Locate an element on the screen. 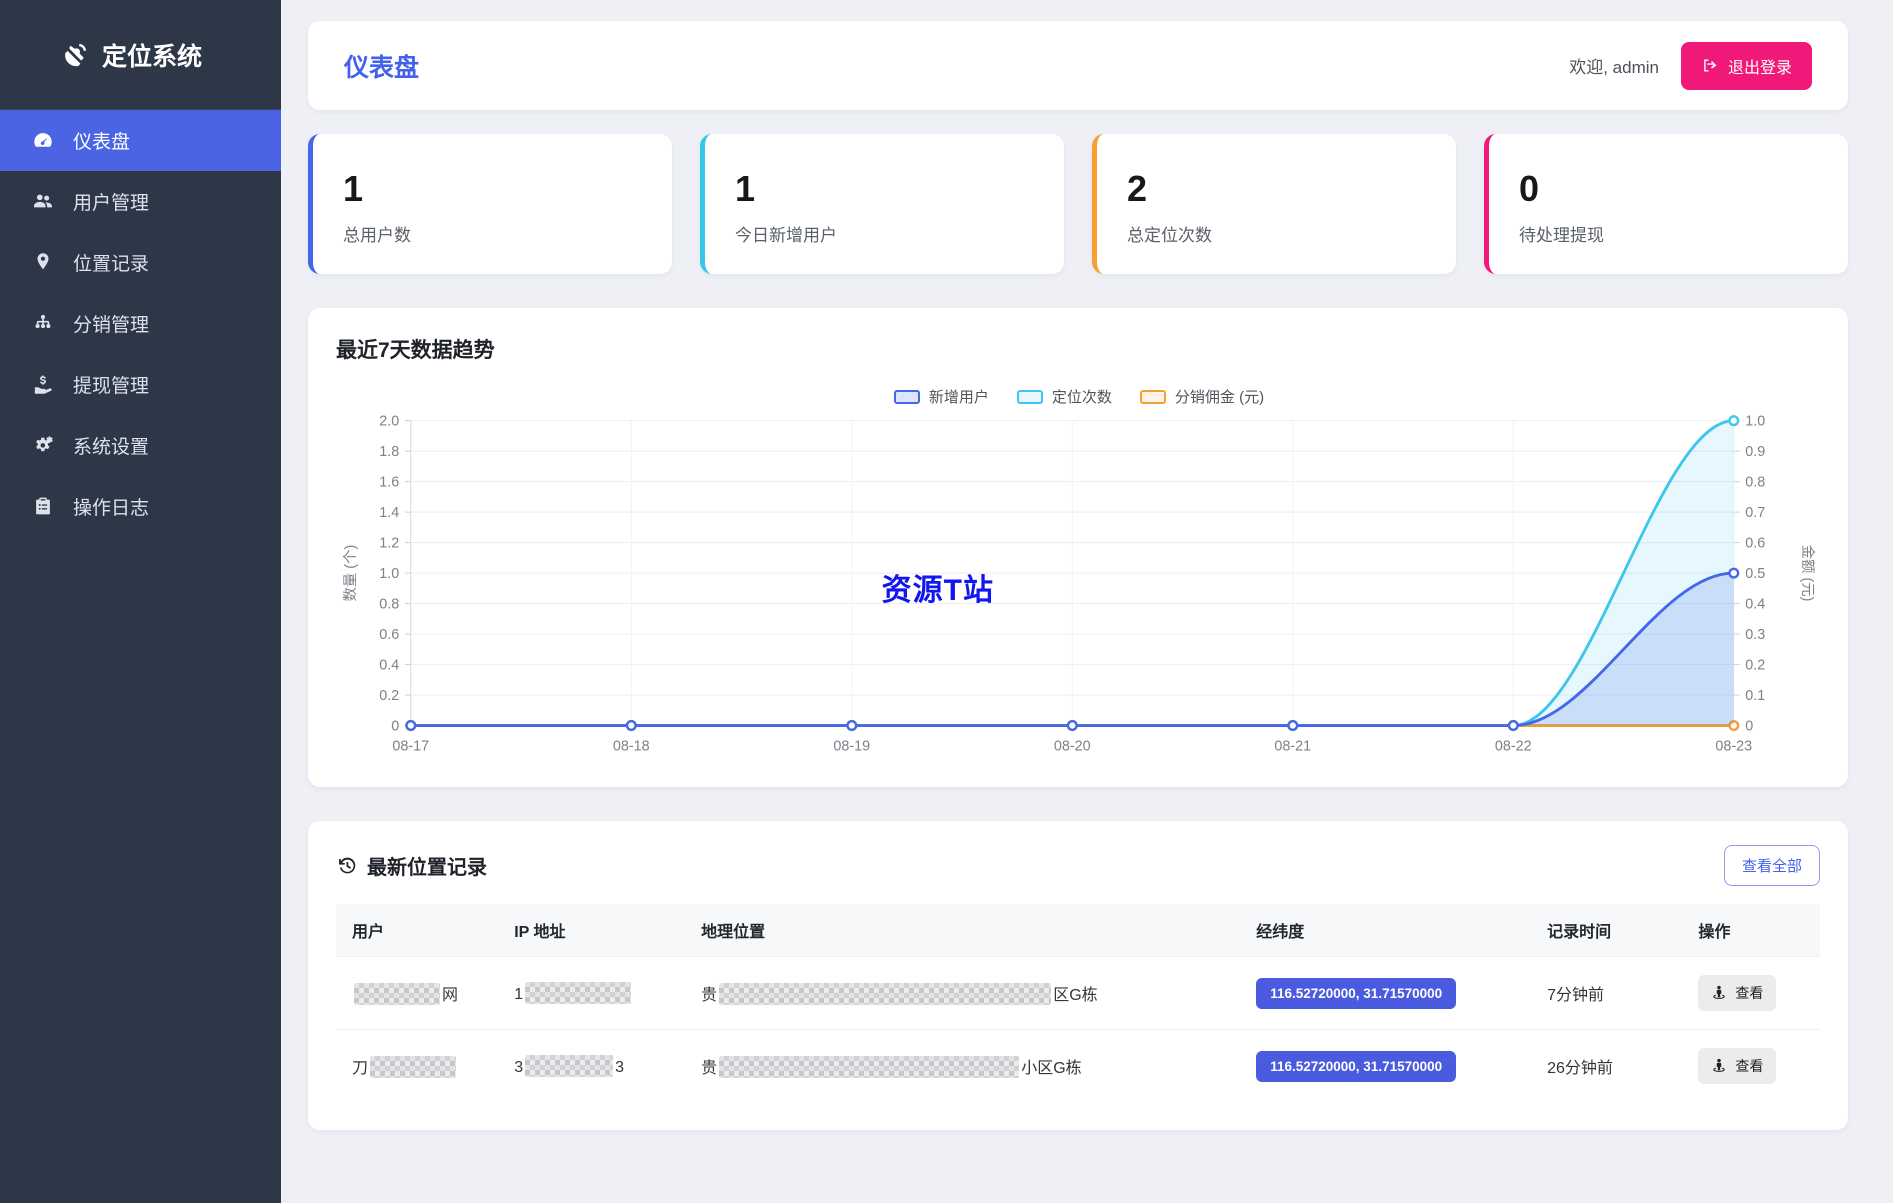  app-logo: 定位系统 is located at coordinates (140, 55).